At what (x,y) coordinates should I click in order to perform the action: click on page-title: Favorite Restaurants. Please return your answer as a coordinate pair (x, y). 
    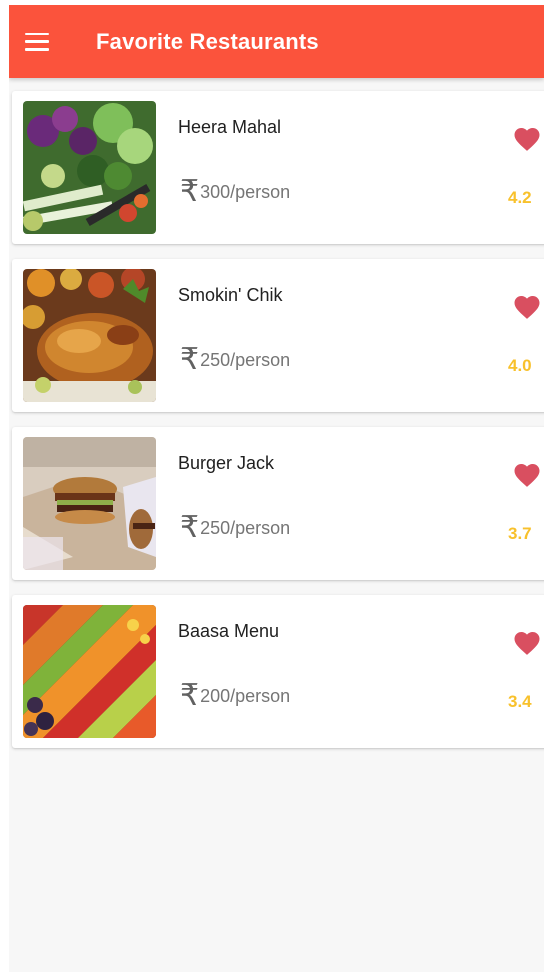
    Looking at the image, I should click on (207, 41).